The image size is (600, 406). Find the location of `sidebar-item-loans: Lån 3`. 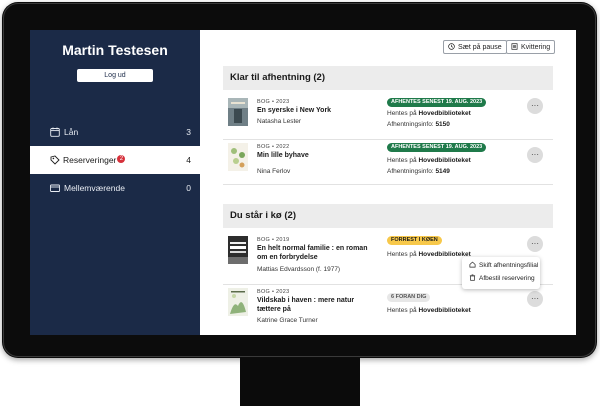

sidebar-item-loans: Lån 3 is located at coordinates (115, 132).